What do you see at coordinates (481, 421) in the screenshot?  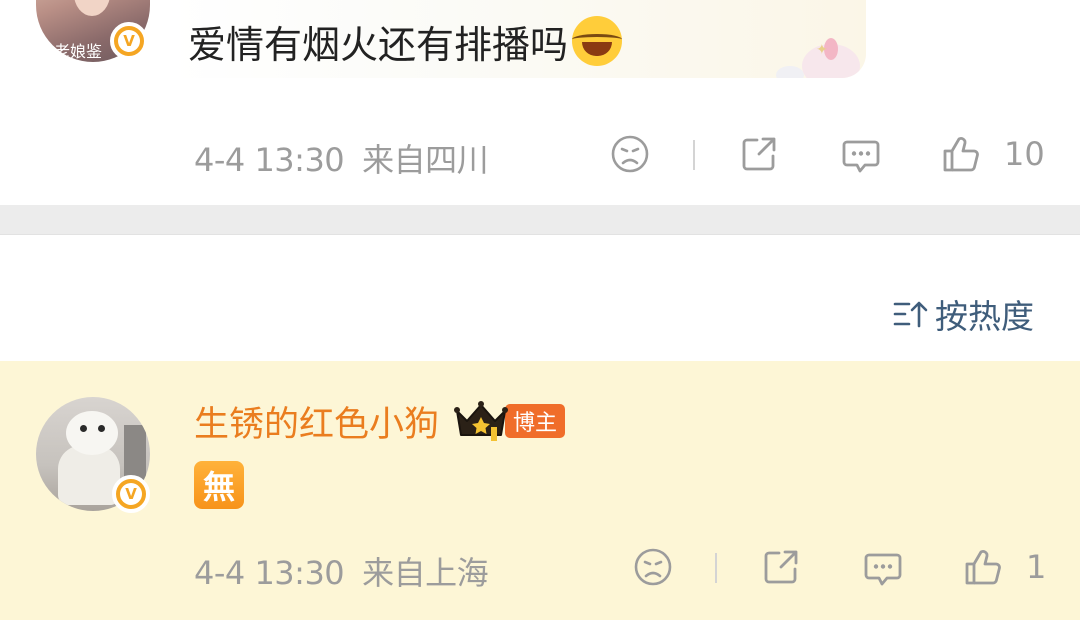 I see `crown-icon` at bounding box center [481, 421].